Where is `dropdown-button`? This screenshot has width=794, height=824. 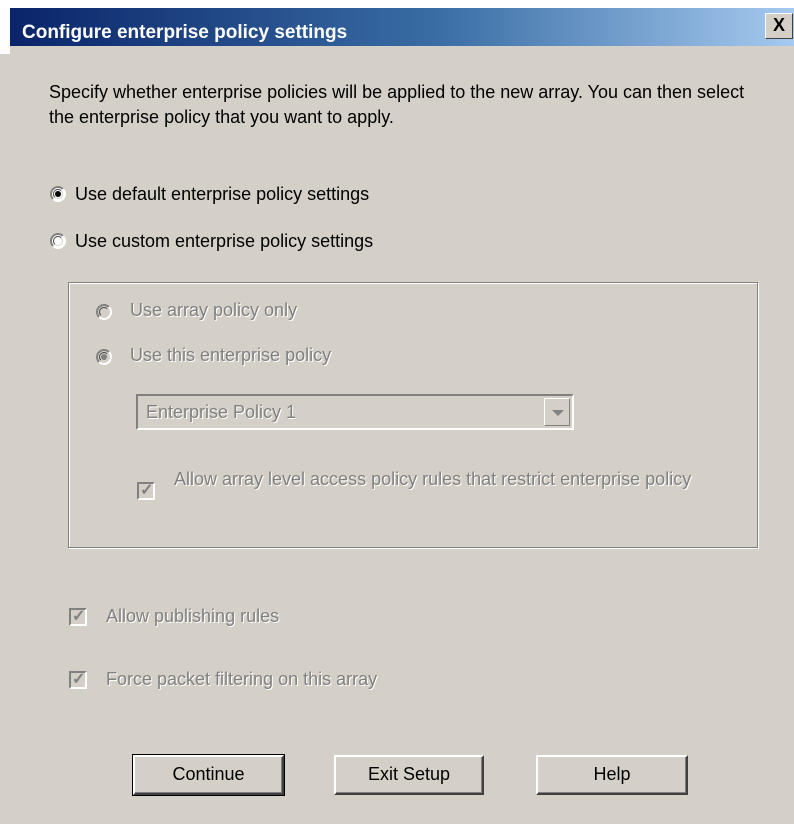 dropdown-button is located at coordinates (557, 412).